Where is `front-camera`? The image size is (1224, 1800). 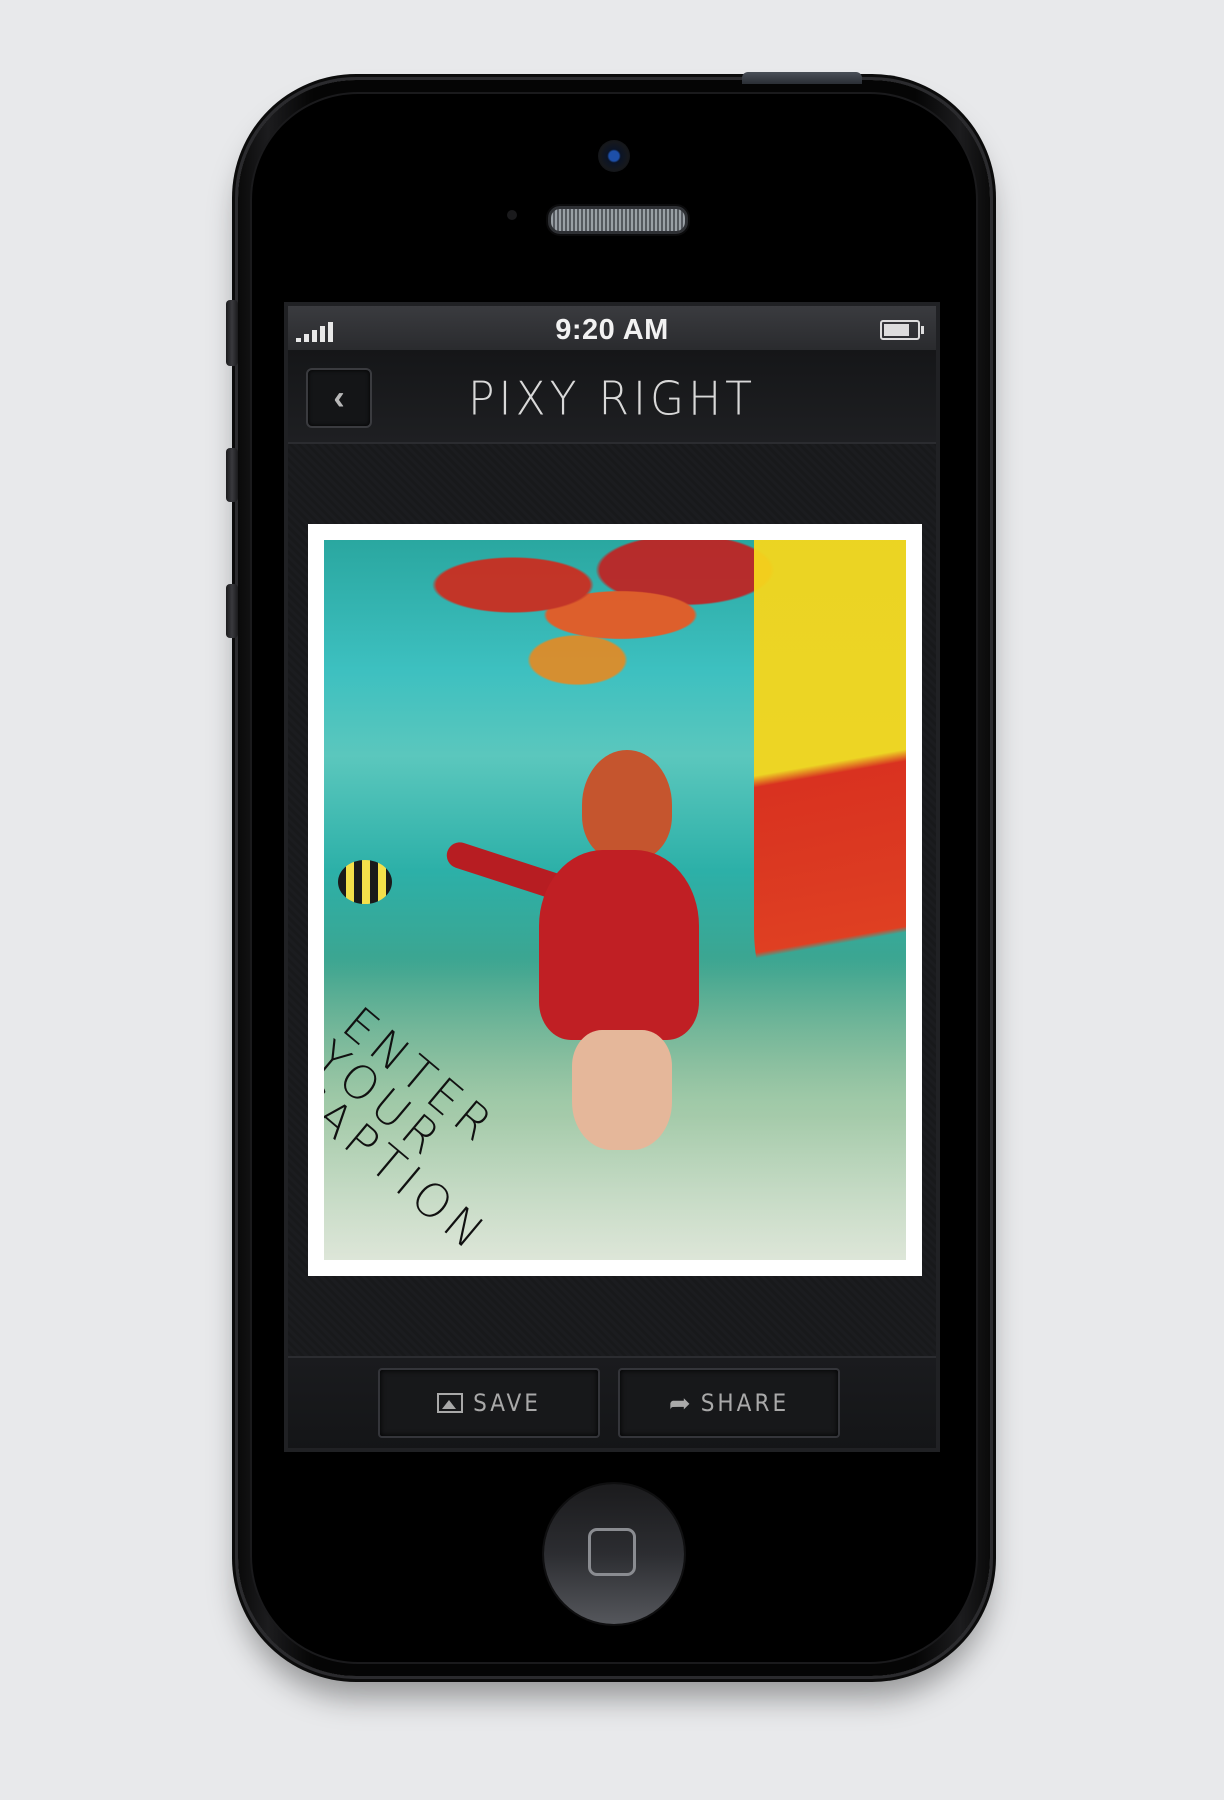
front-camera is located at coordinates (614, 156).